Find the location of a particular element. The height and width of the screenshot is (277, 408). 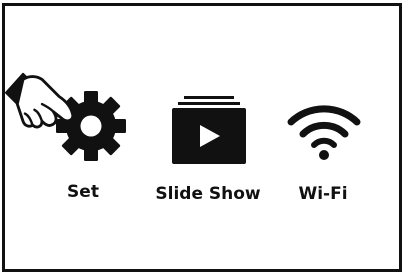

wifi-label: Wi-Fi is located at coordinates (323, 194).